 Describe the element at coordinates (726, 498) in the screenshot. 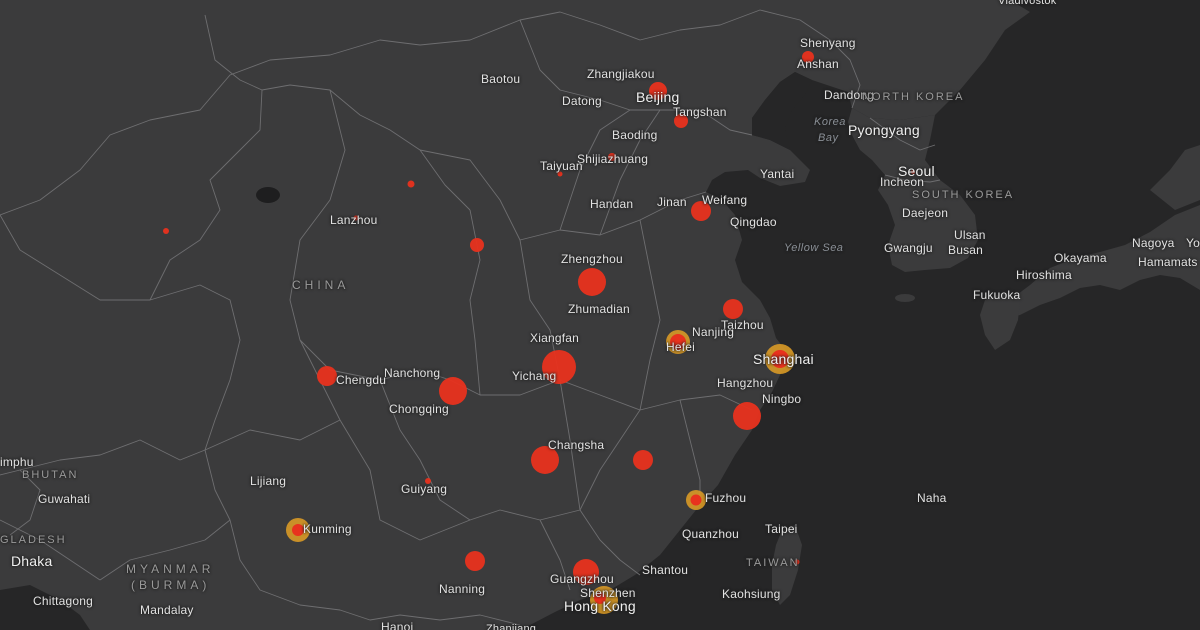

I see `label-fuzhou: Fuzhou` at that location.